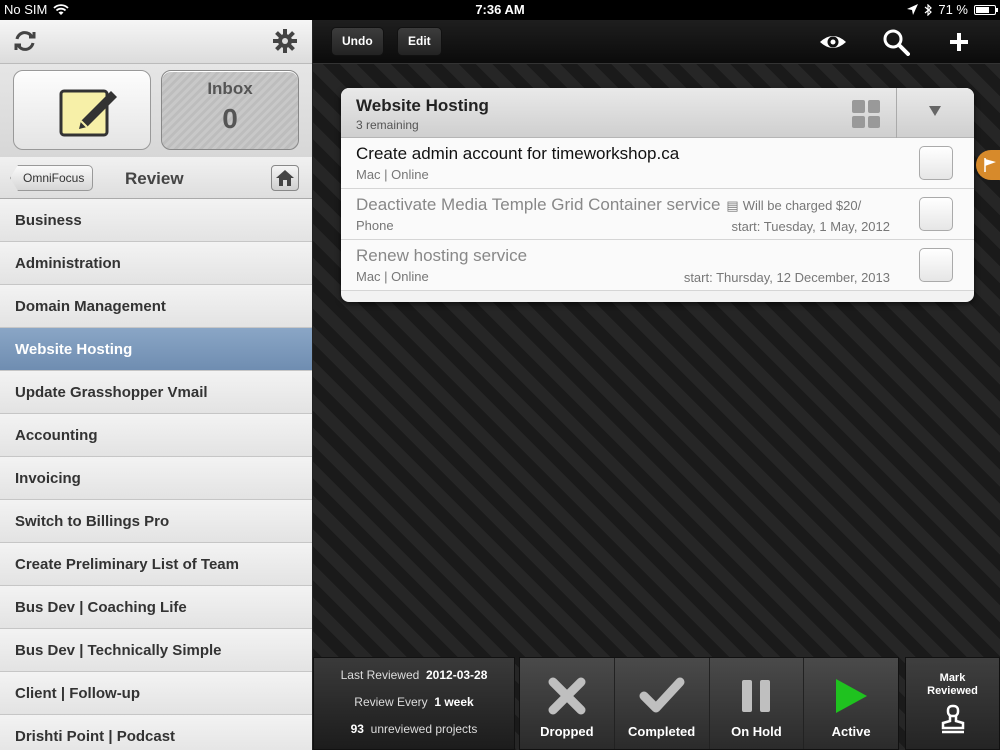  I want to click on sidebar-item: Client | Follow-up, so click(156, 693).